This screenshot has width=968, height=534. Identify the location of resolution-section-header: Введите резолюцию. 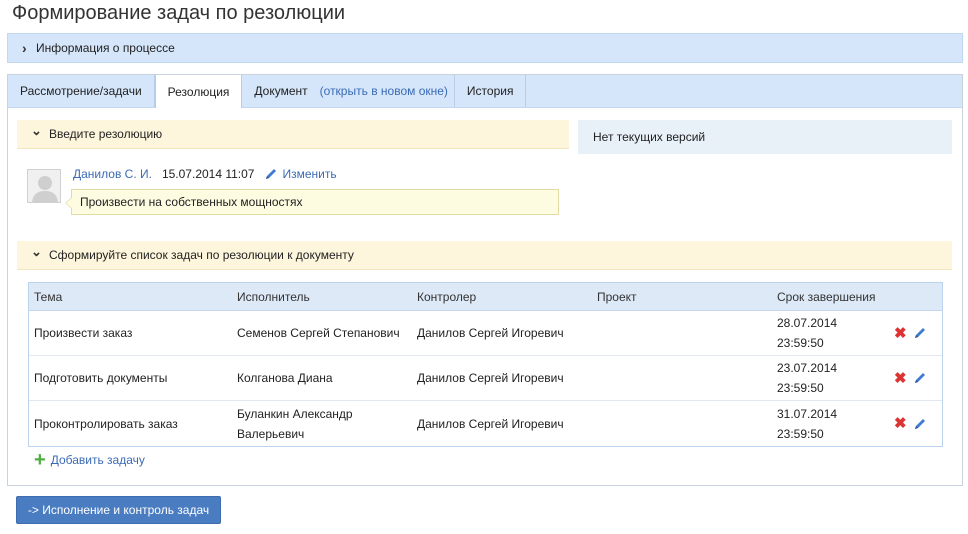
(293, 134).